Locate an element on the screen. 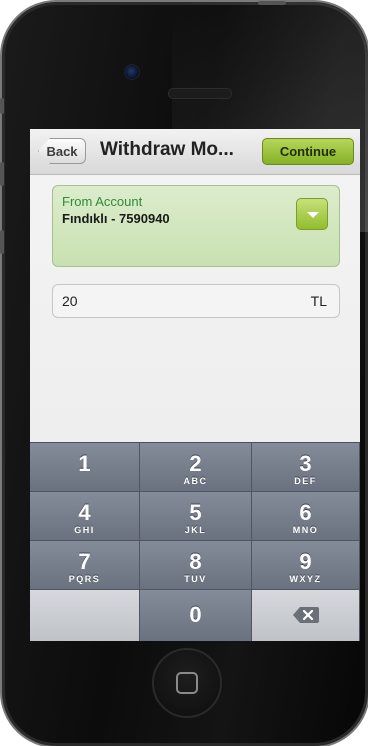  key-3-digit: 3 is located at coordinates (305, 463).